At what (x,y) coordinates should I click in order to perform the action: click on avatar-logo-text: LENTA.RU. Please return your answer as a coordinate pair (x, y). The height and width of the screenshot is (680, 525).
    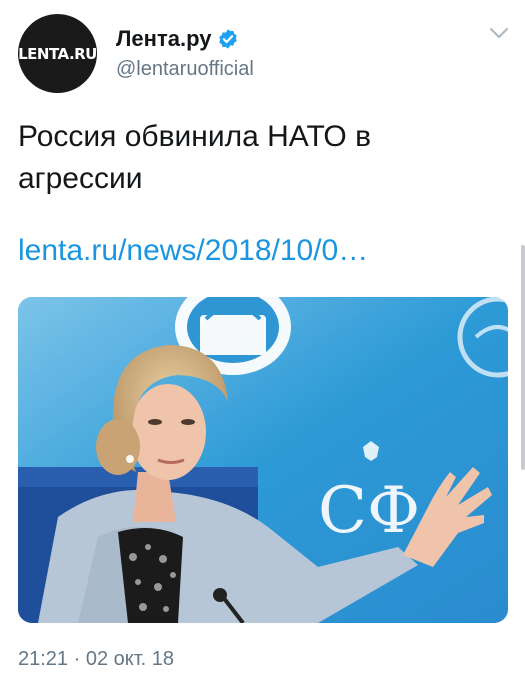
    Looking at the image, I should click on (57, 53).